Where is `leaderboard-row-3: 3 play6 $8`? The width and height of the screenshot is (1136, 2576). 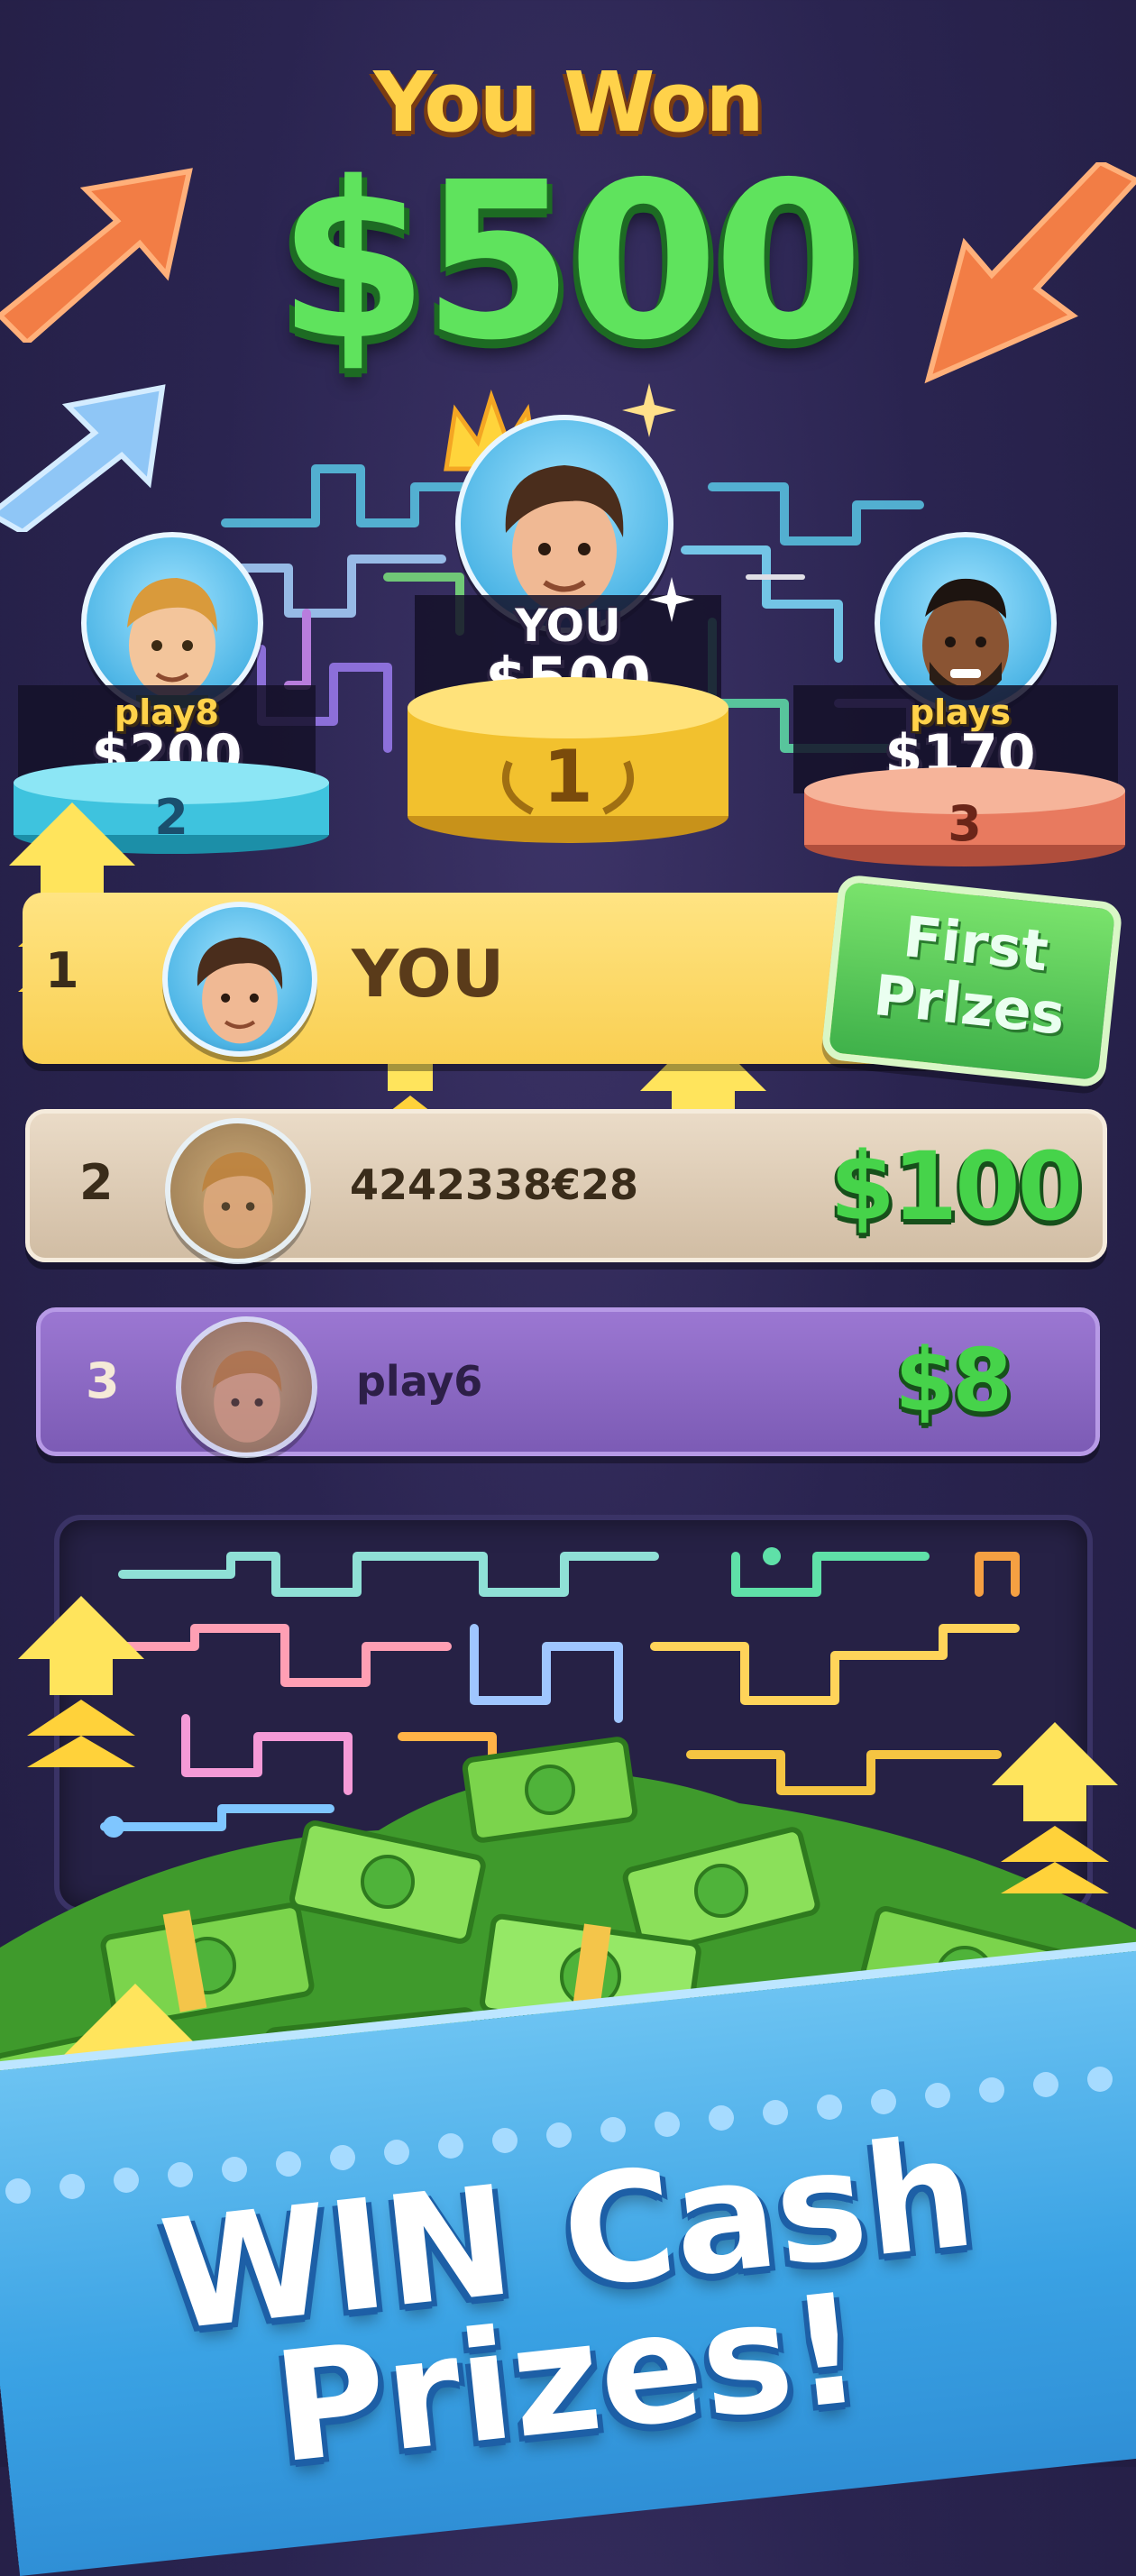
leaderboard-row-3: 3 play6 $8 is located at coordinates (568, 1382).